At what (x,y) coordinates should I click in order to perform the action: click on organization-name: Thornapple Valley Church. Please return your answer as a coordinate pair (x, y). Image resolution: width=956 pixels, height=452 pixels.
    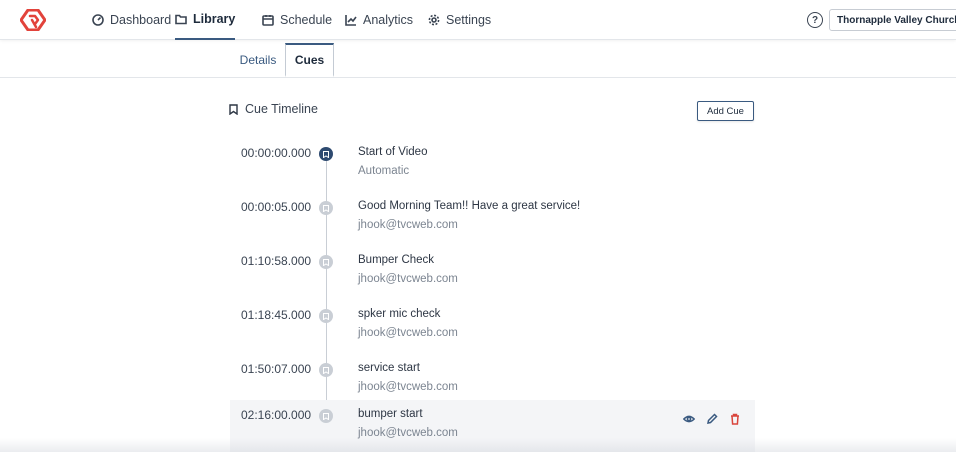
    Looking at the image, I should click on (896, 20).